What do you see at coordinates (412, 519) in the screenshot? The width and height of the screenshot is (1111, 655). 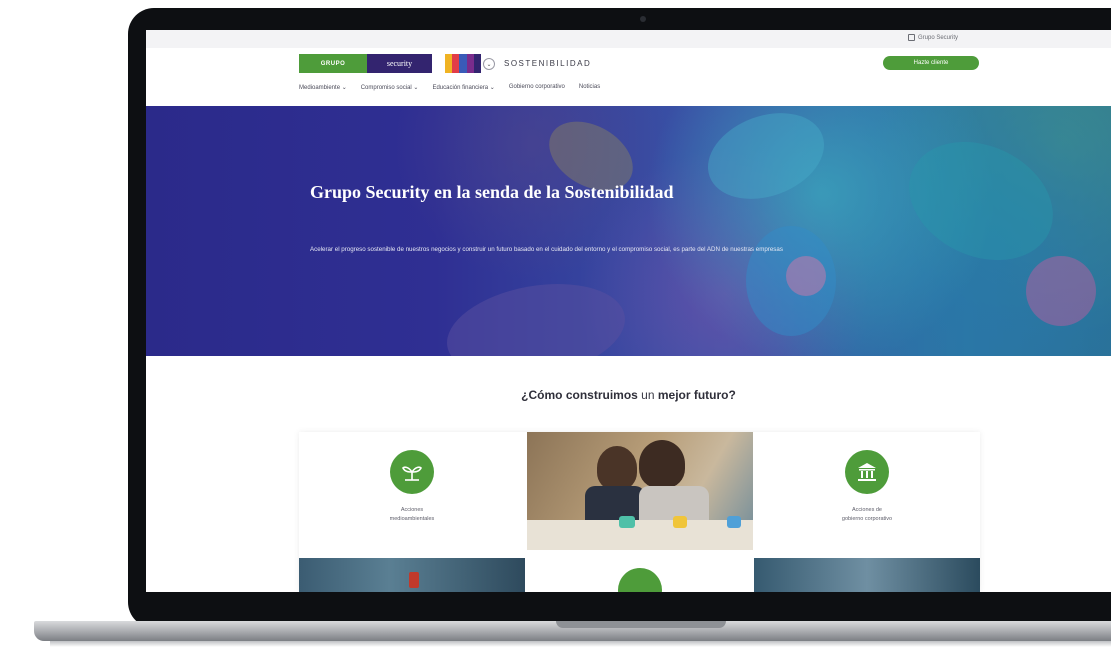 I see `card-label-line: medioambientales` at bounding box center [412, 519].